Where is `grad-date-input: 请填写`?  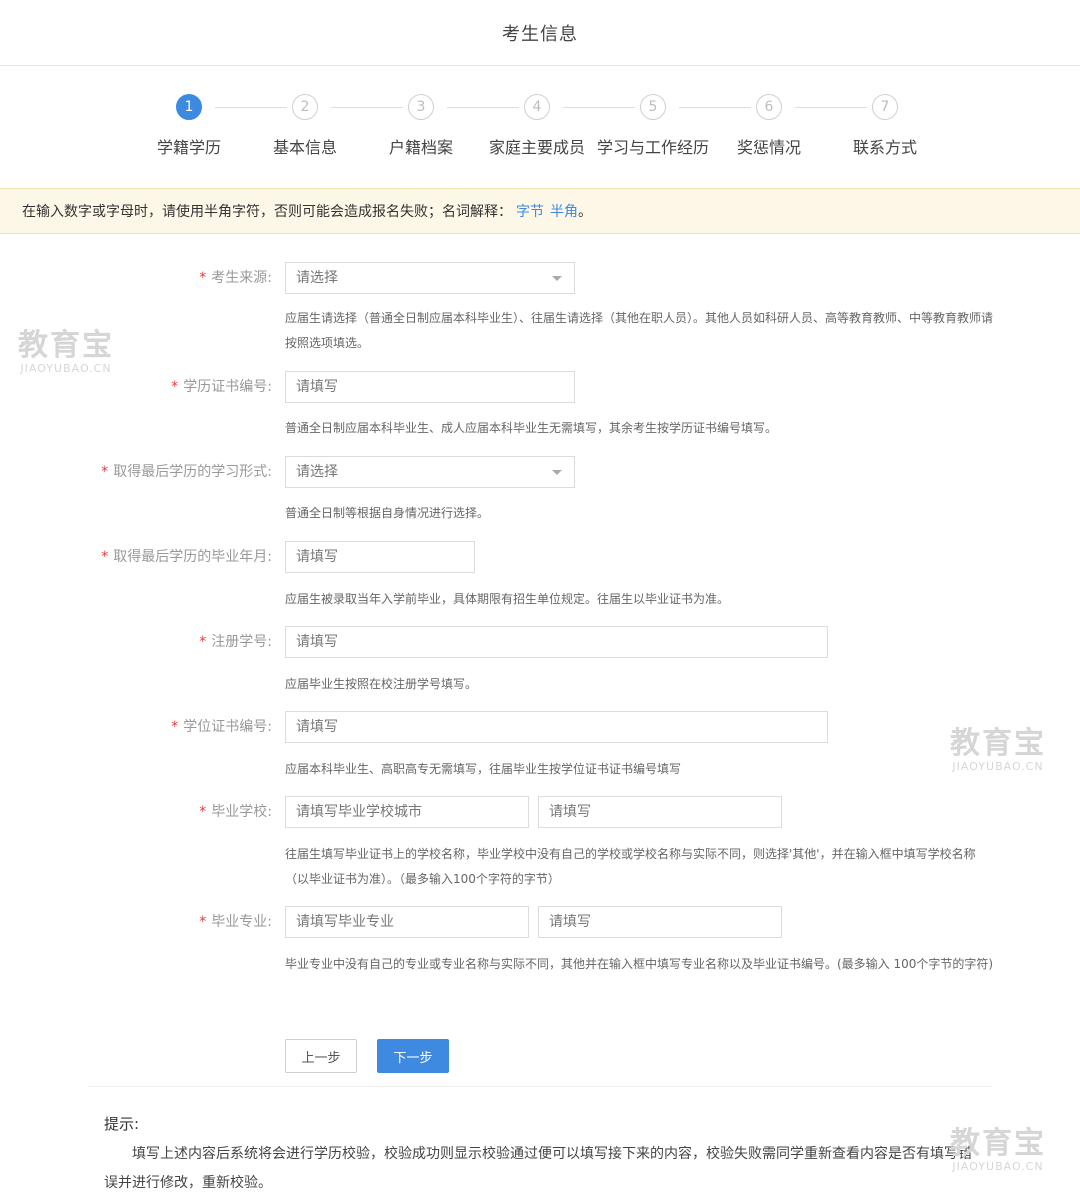 grad-date-input: 请填写 is located at coordinates (380, 557).